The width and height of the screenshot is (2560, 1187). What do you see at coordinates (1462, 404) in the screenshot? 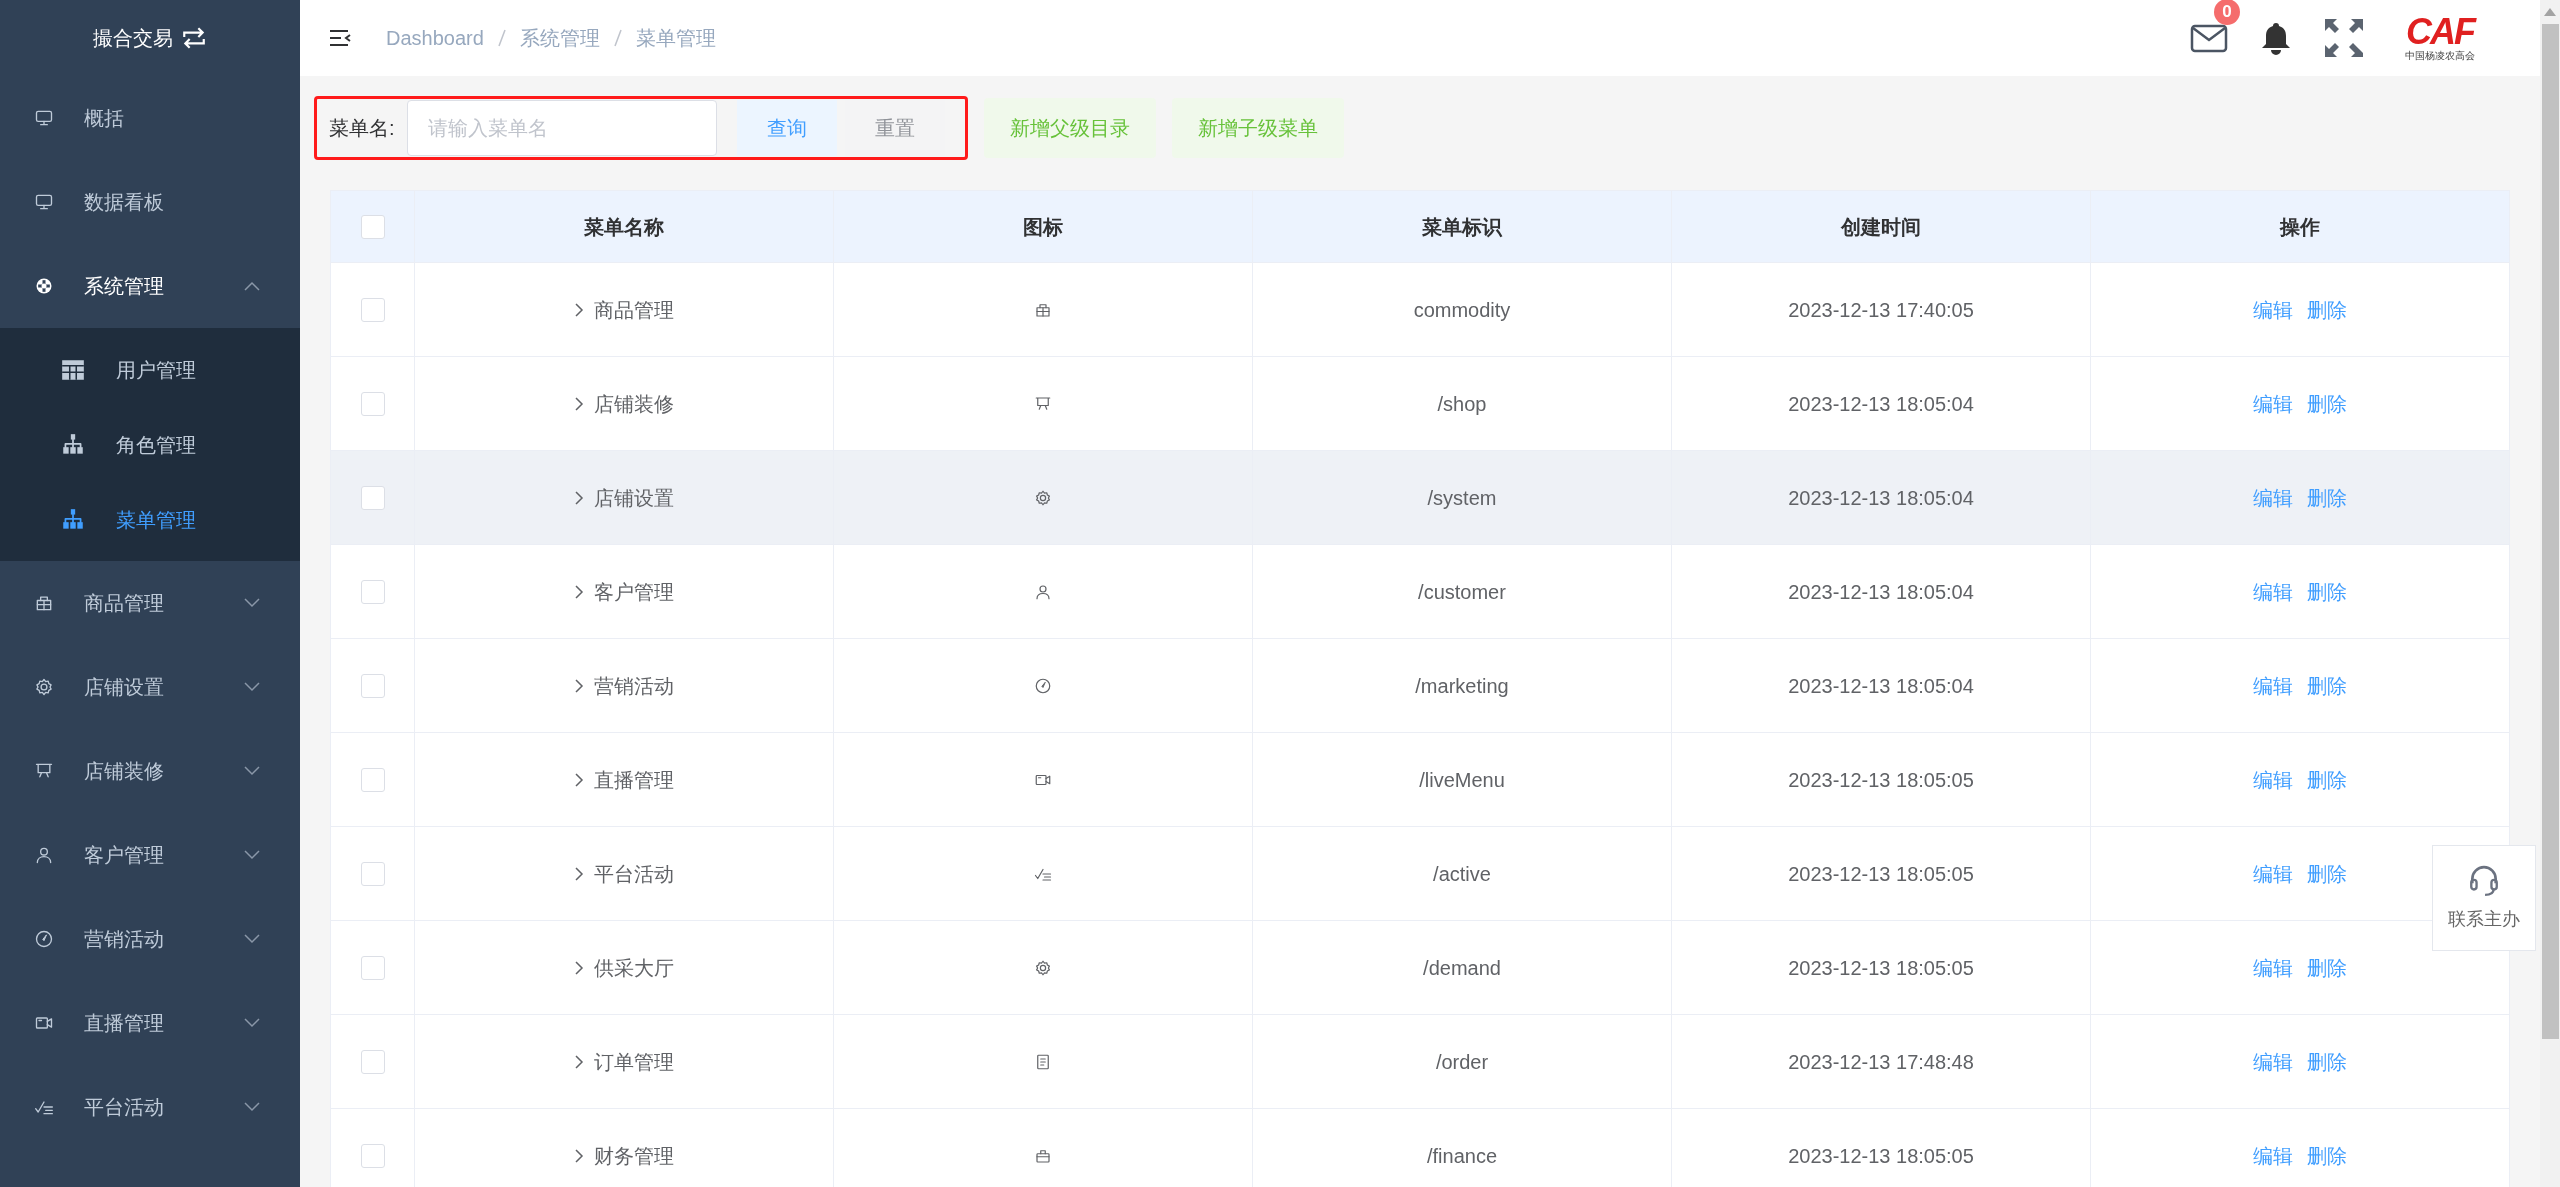
I see `table-cell-text: /shop` at bounding box center [1462, 404].